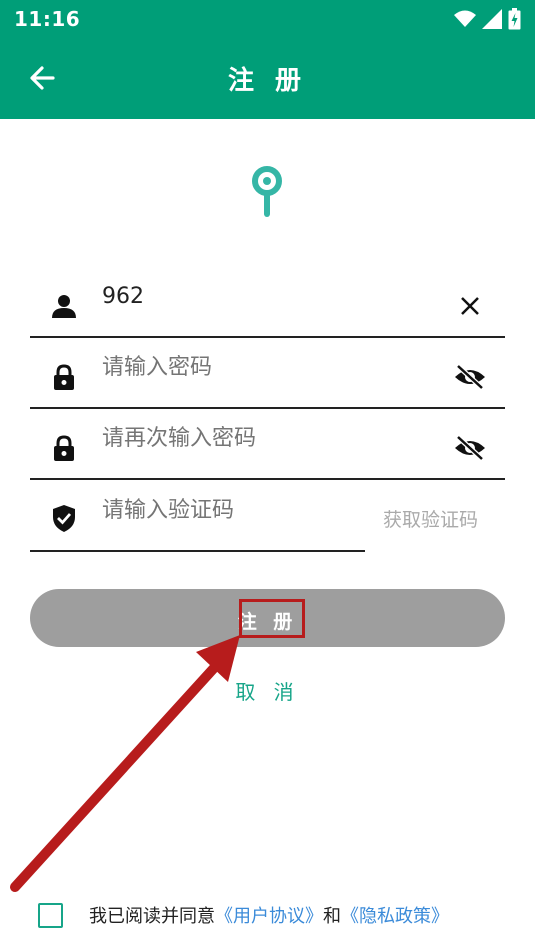 The image size is (535, 951). I want to click on clear-icon, so click(470, 306).